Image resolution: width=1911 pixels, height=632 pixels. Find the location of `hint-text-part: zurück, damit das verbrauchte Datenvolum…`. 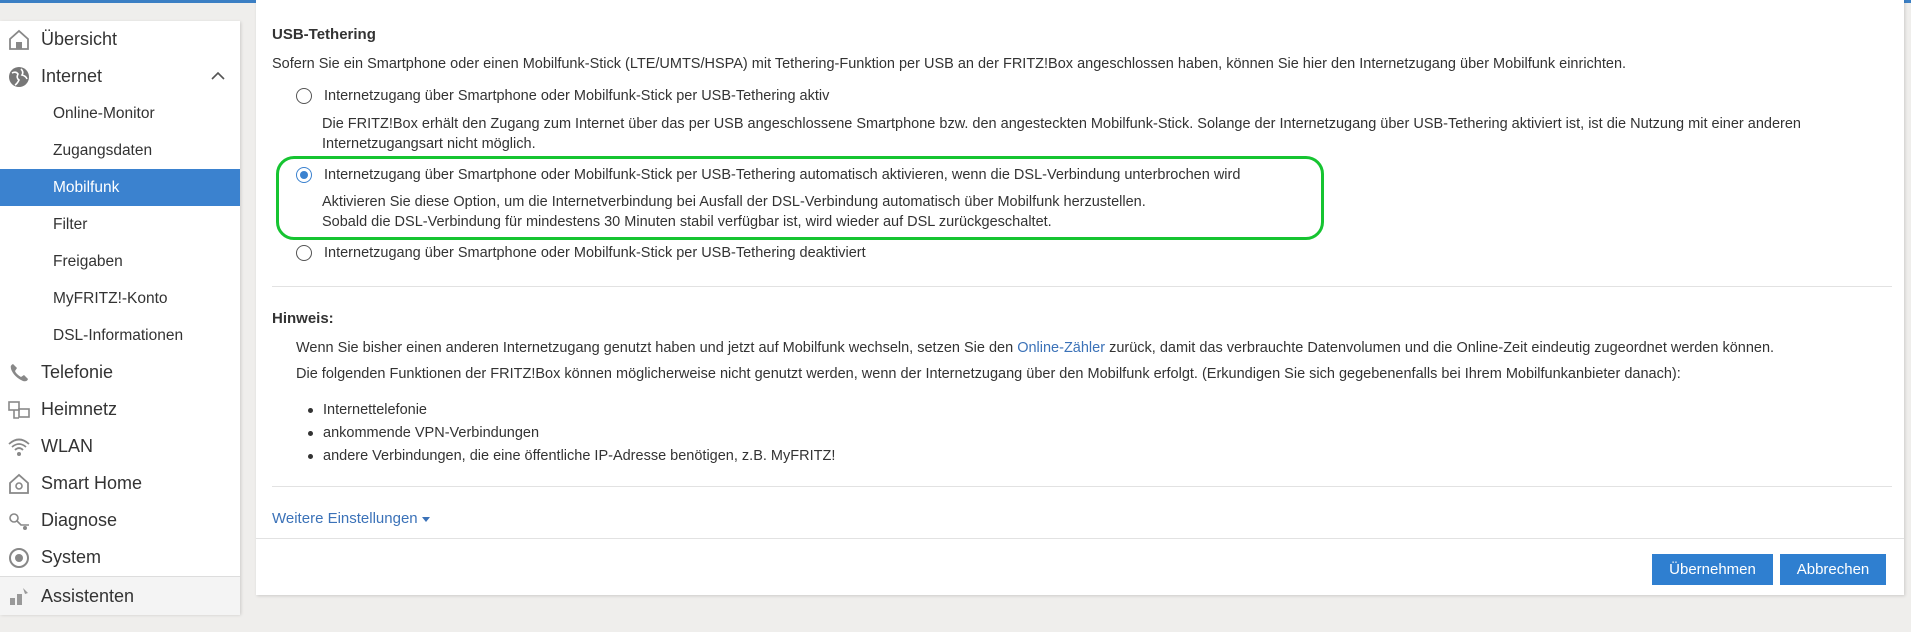

hint-text-part: zurück, damit das verbrauchte Datenvolum… is located at coordinates (1440, 348).